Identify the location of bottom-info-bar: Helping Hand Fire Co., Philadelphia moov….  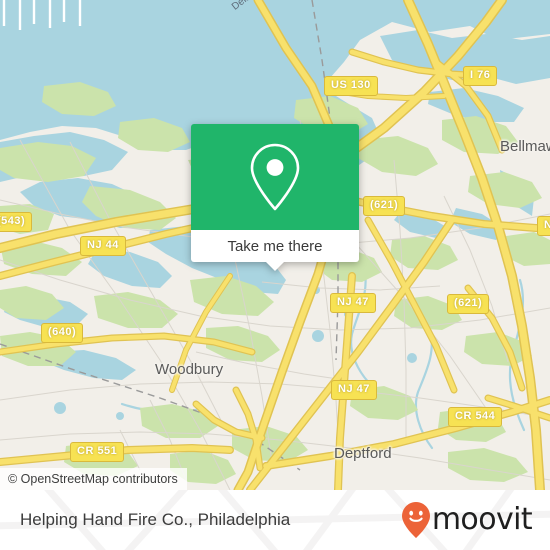
(275, 520).